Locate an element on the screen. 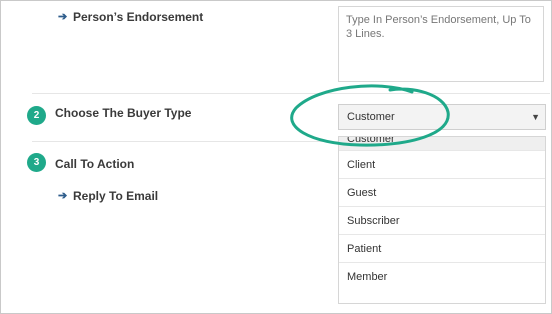 The height and width of the screenshot is (314, 552). highlight-ellipse is located at coordinates (370, 115).